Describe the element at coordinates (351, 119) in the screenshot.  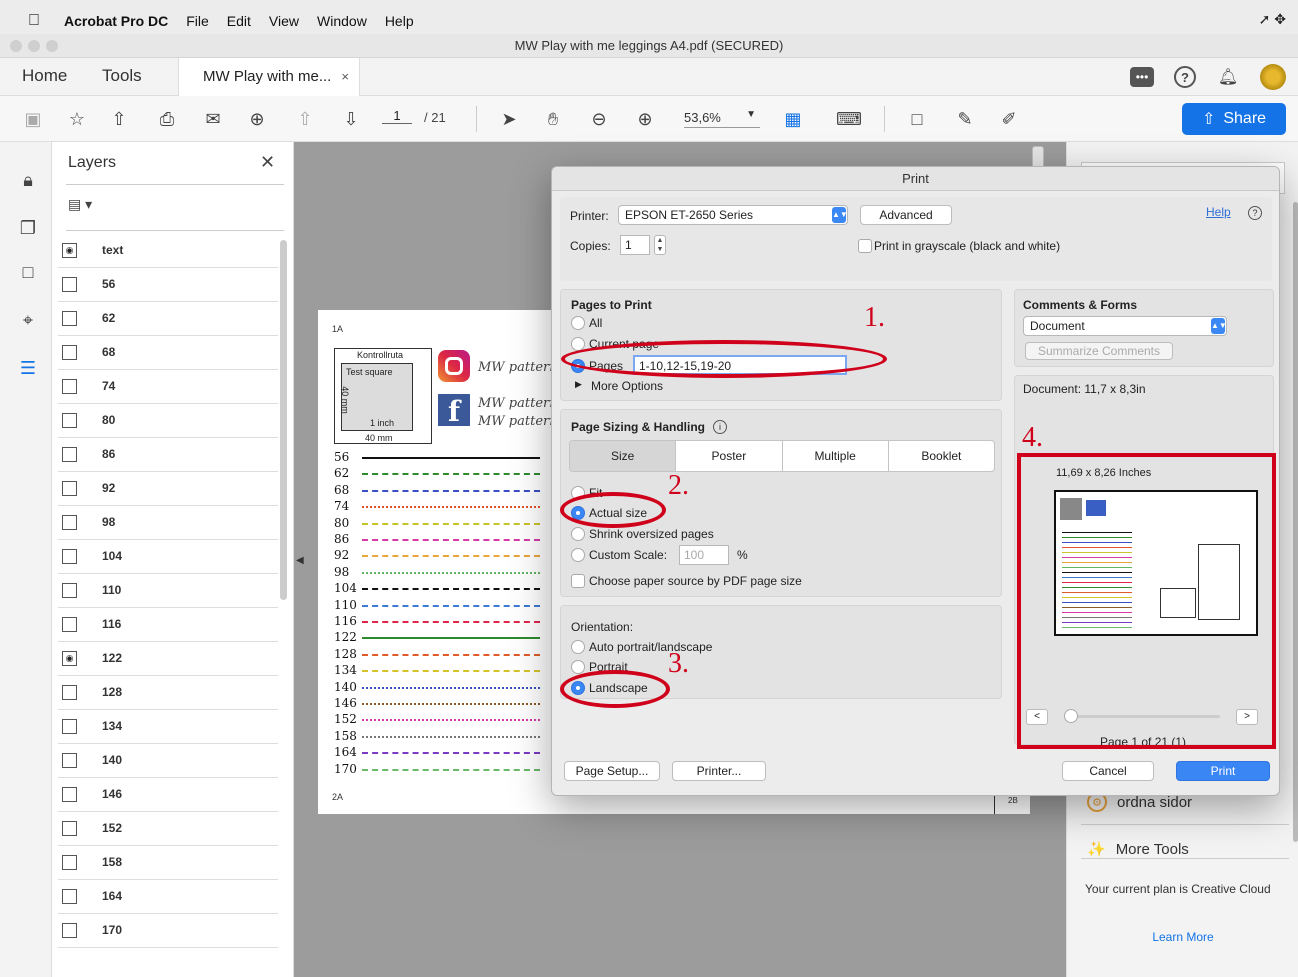
I see `page-down-icon: ⇩` at that location.